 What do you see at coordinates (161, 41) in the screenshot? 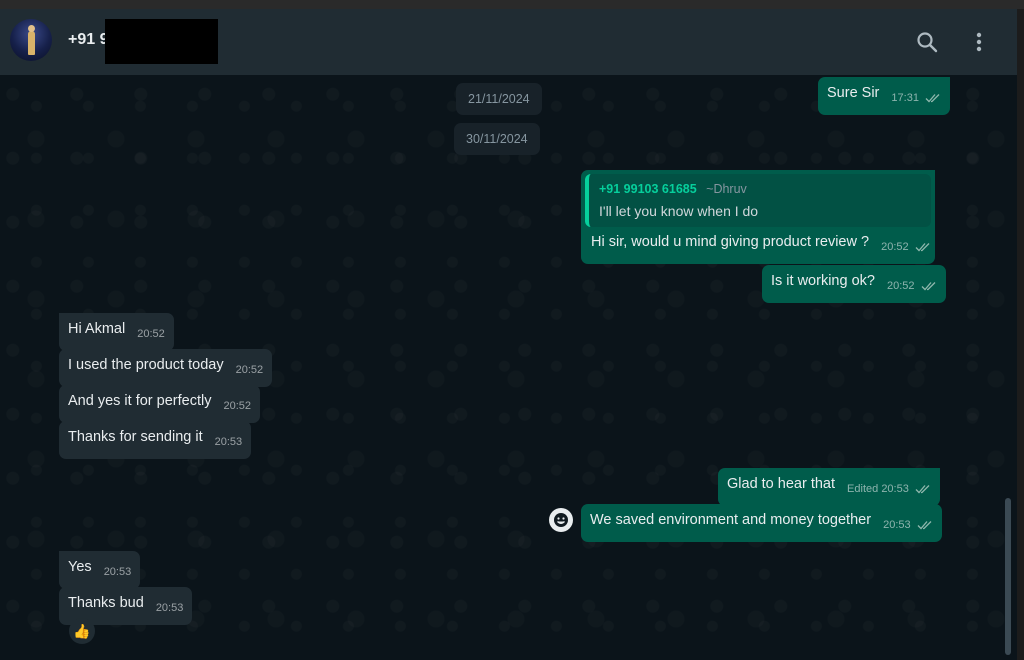
I see `redaction-block` at bounding box center [161, 41].